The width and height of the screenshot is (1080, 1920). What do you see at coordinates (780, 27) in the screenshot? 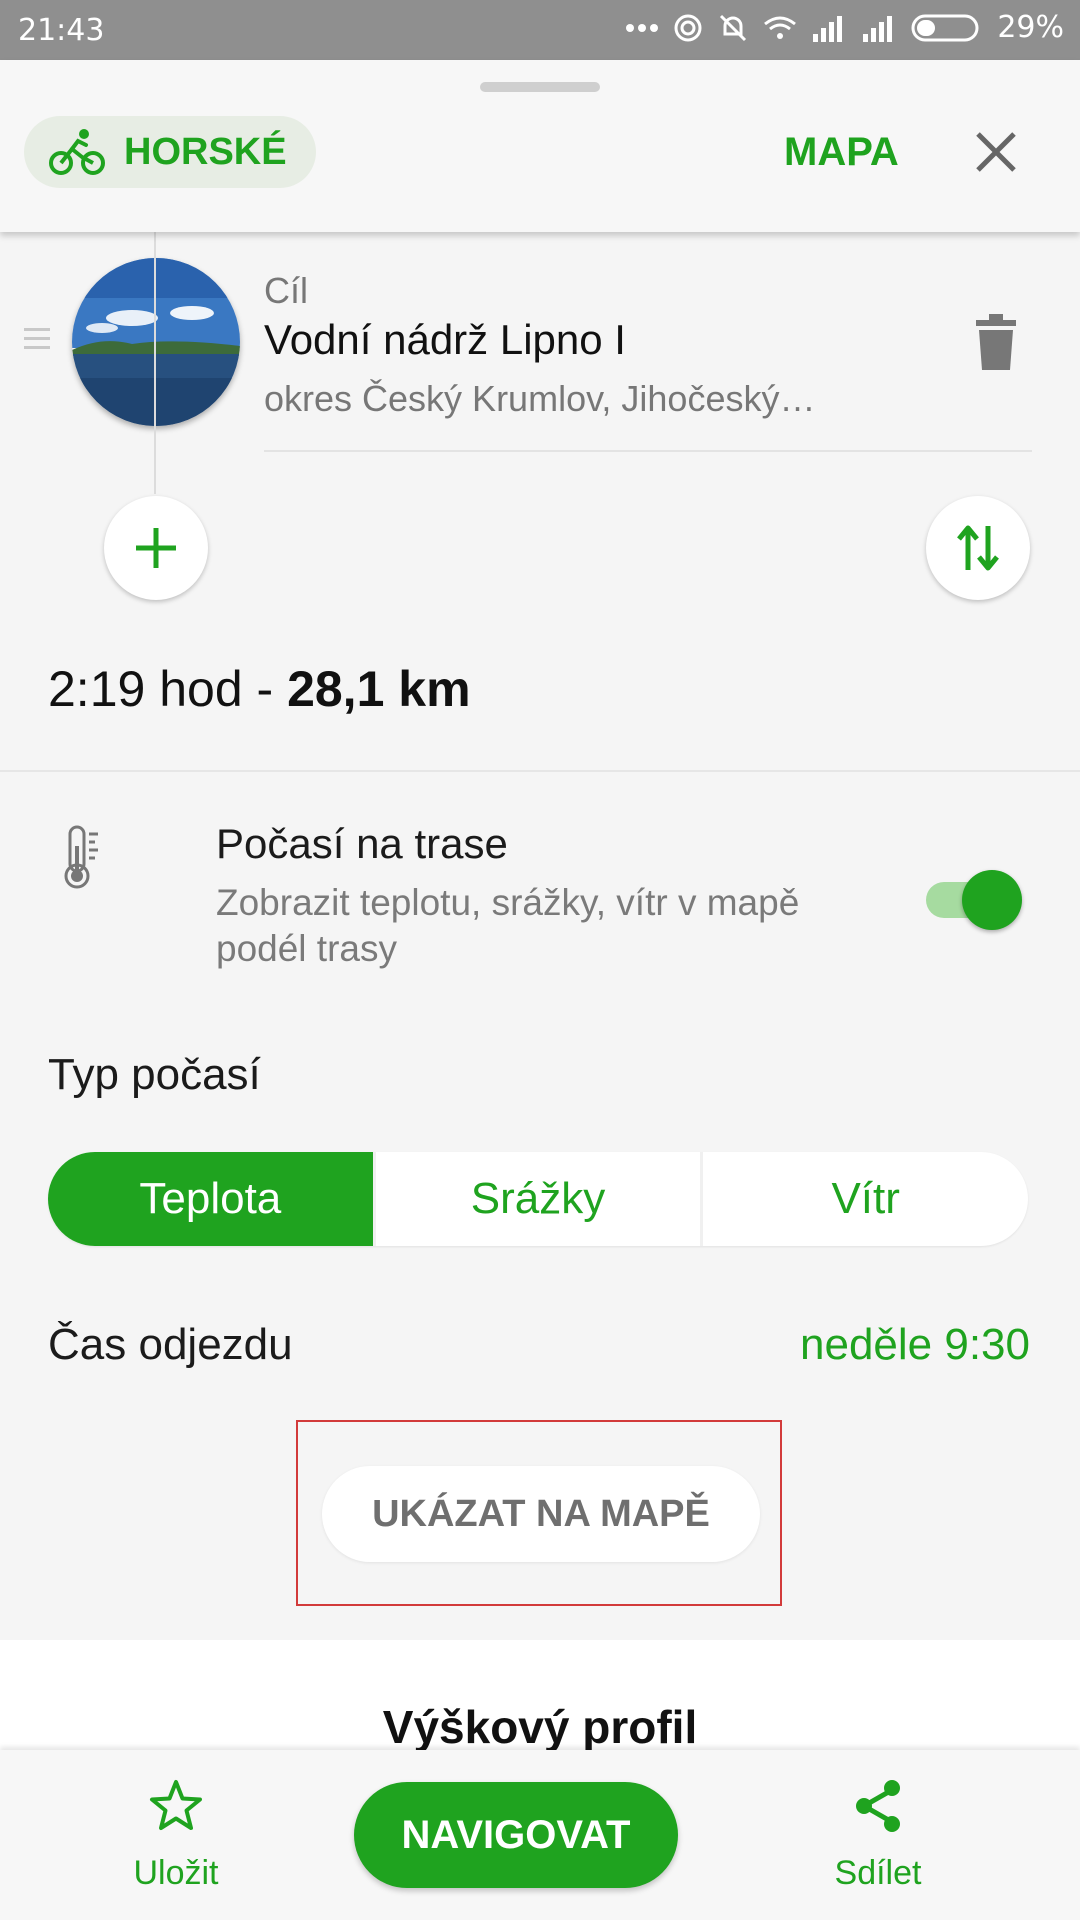
I see `wifi-icon` at bounding box center [780, 27].